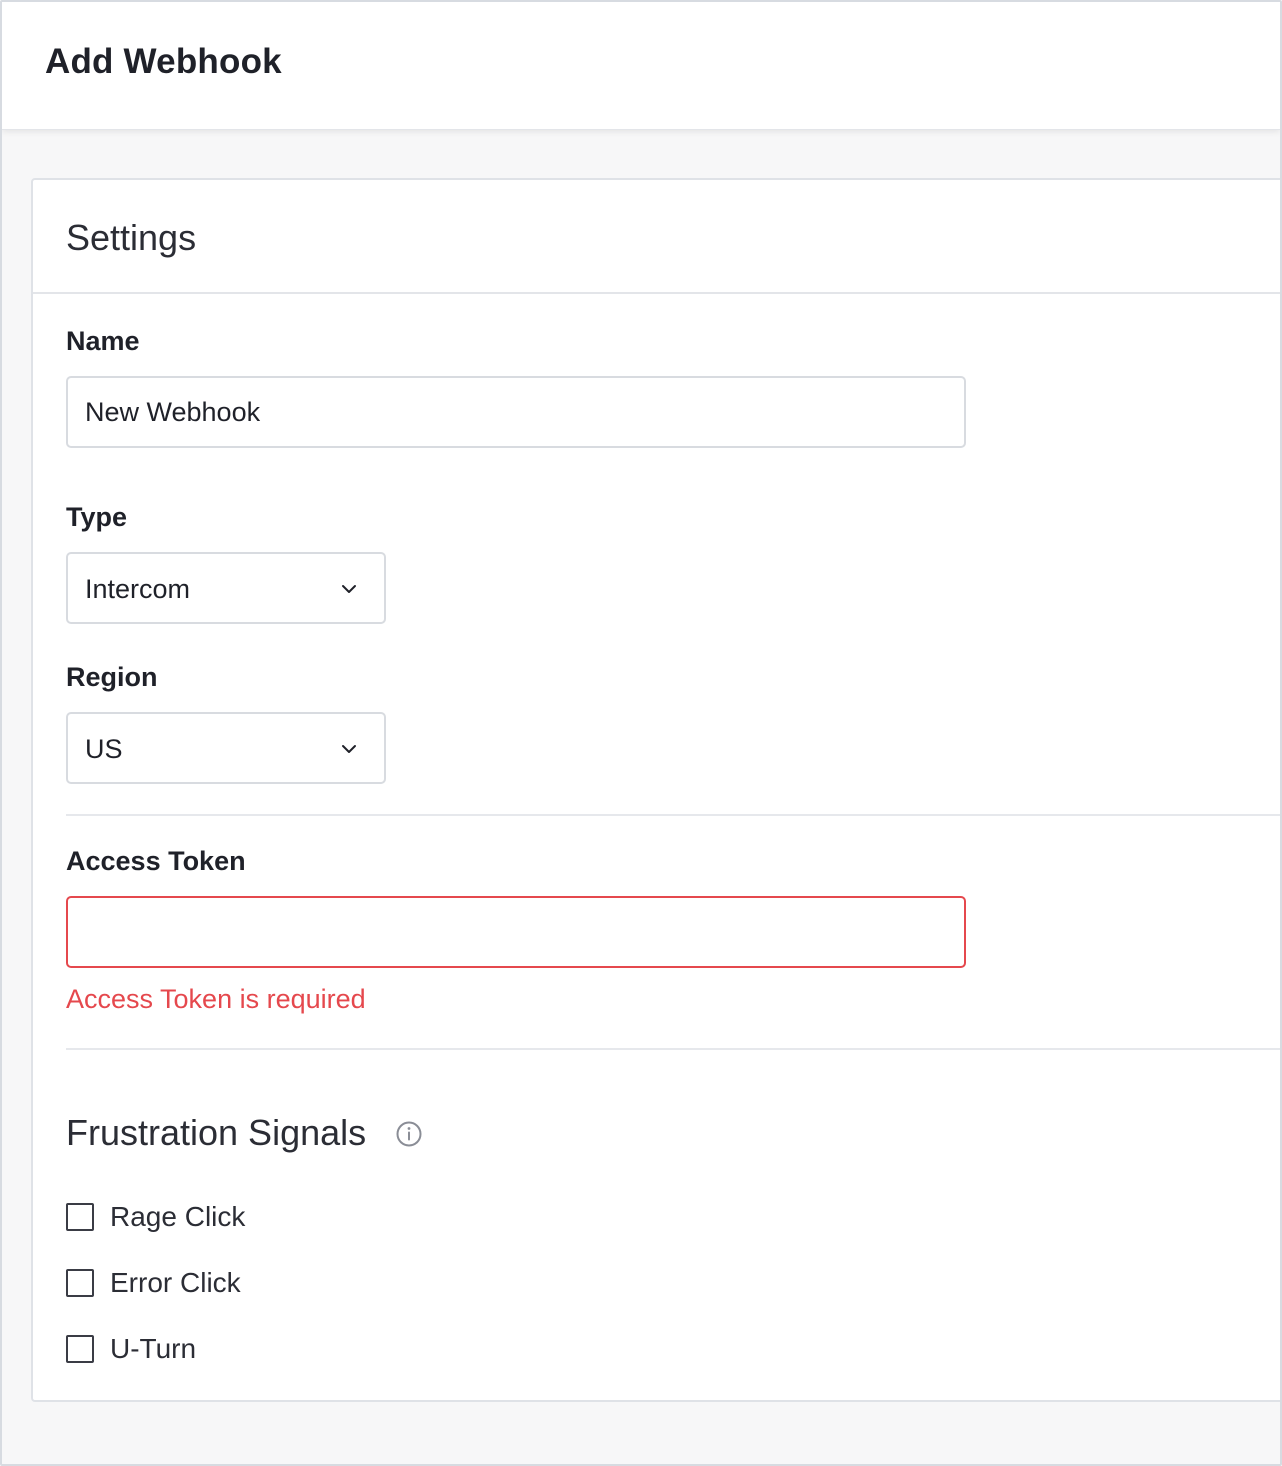 The height and width of the screenshot is (1466, 1282). I want to click on page-header: Add Webhook, so click(641, 66).